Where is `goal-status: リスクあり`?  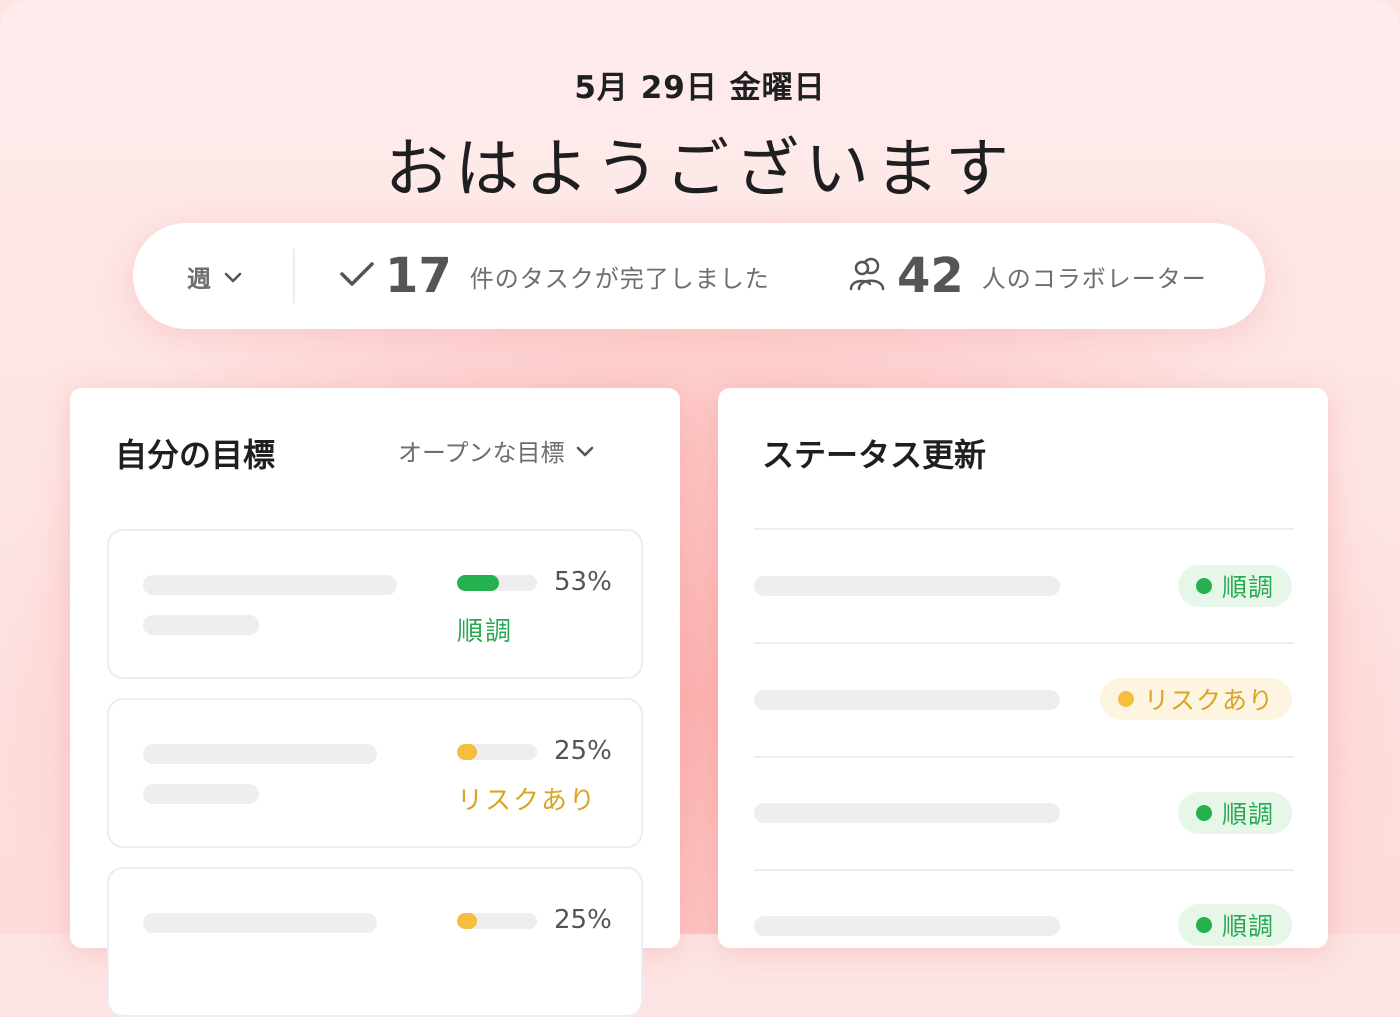
goal-status: リスクあり is located at coordinates (527, 801).